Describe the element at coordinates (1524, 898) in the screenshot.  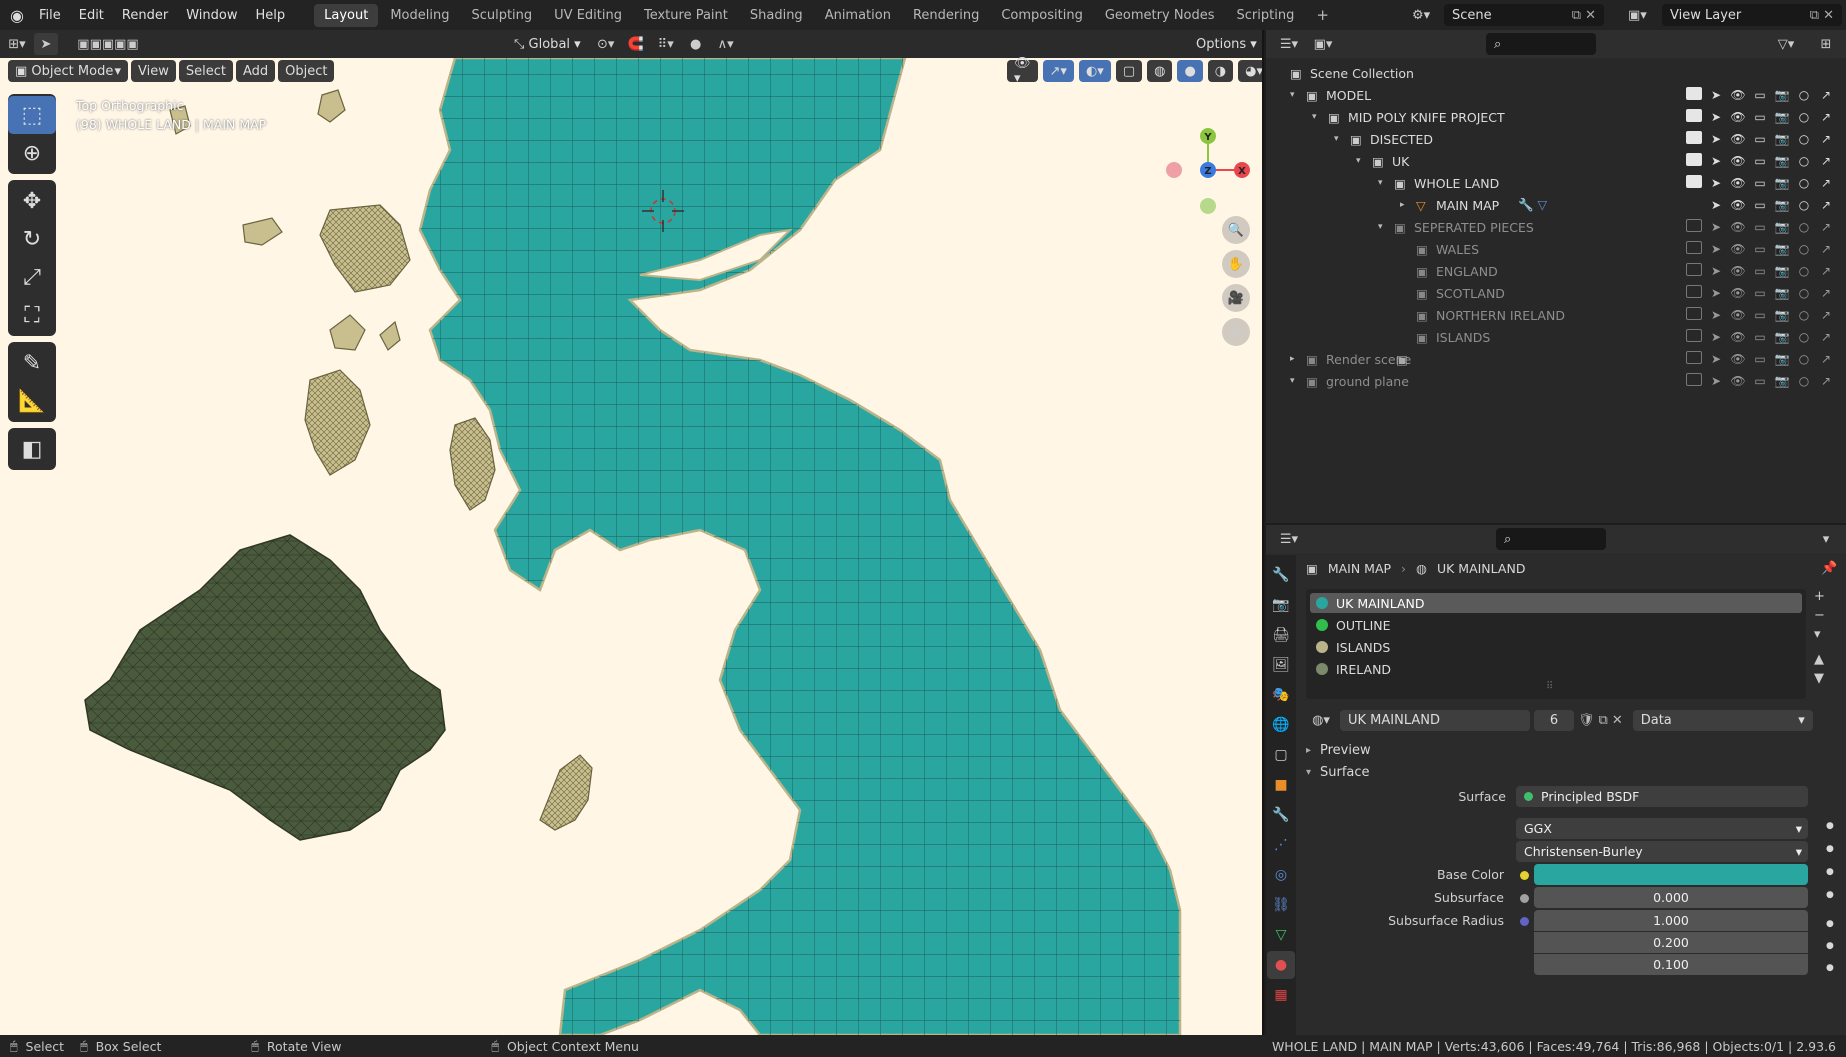
I see `value-socket-icon` at that location.